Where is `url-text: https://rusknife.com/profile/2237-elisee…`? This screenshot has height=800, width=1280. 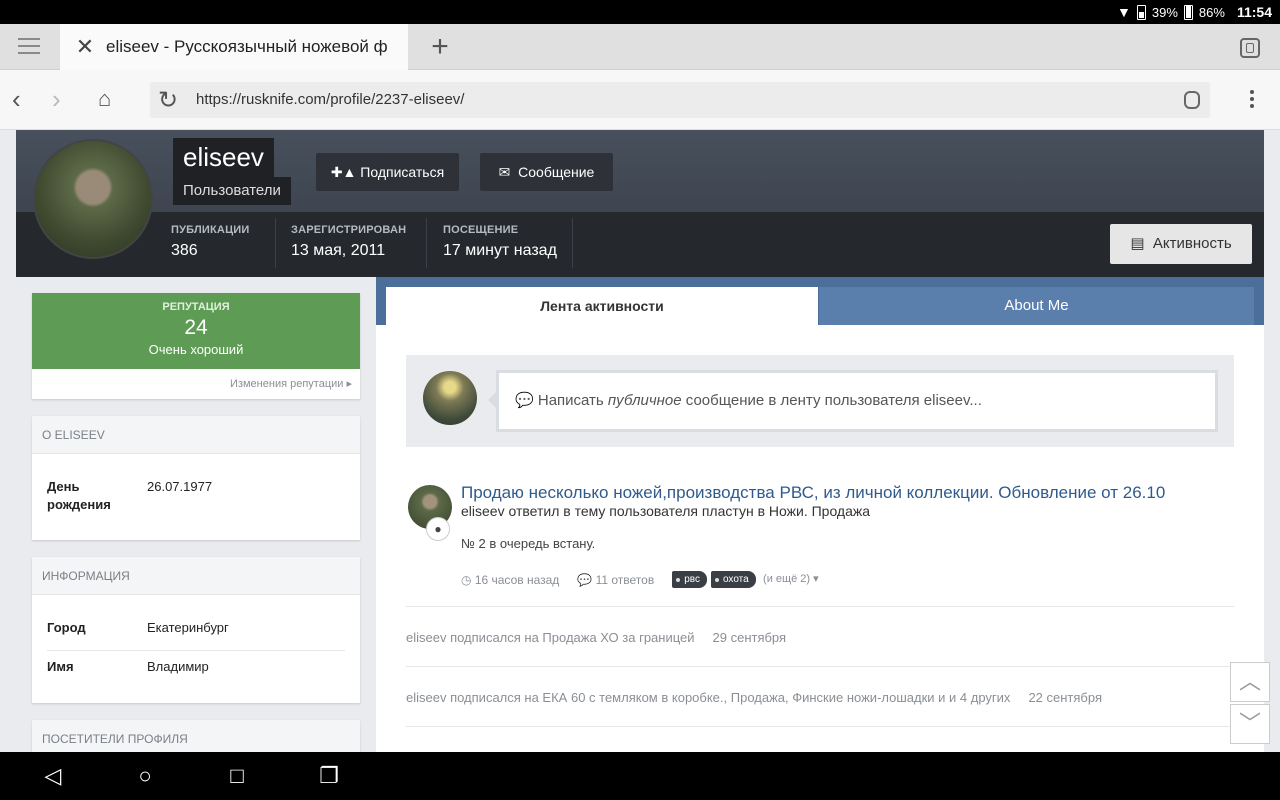
url-text: https://rusknife.com/profile/2237-elisee… is located at coordinates (330, 99).